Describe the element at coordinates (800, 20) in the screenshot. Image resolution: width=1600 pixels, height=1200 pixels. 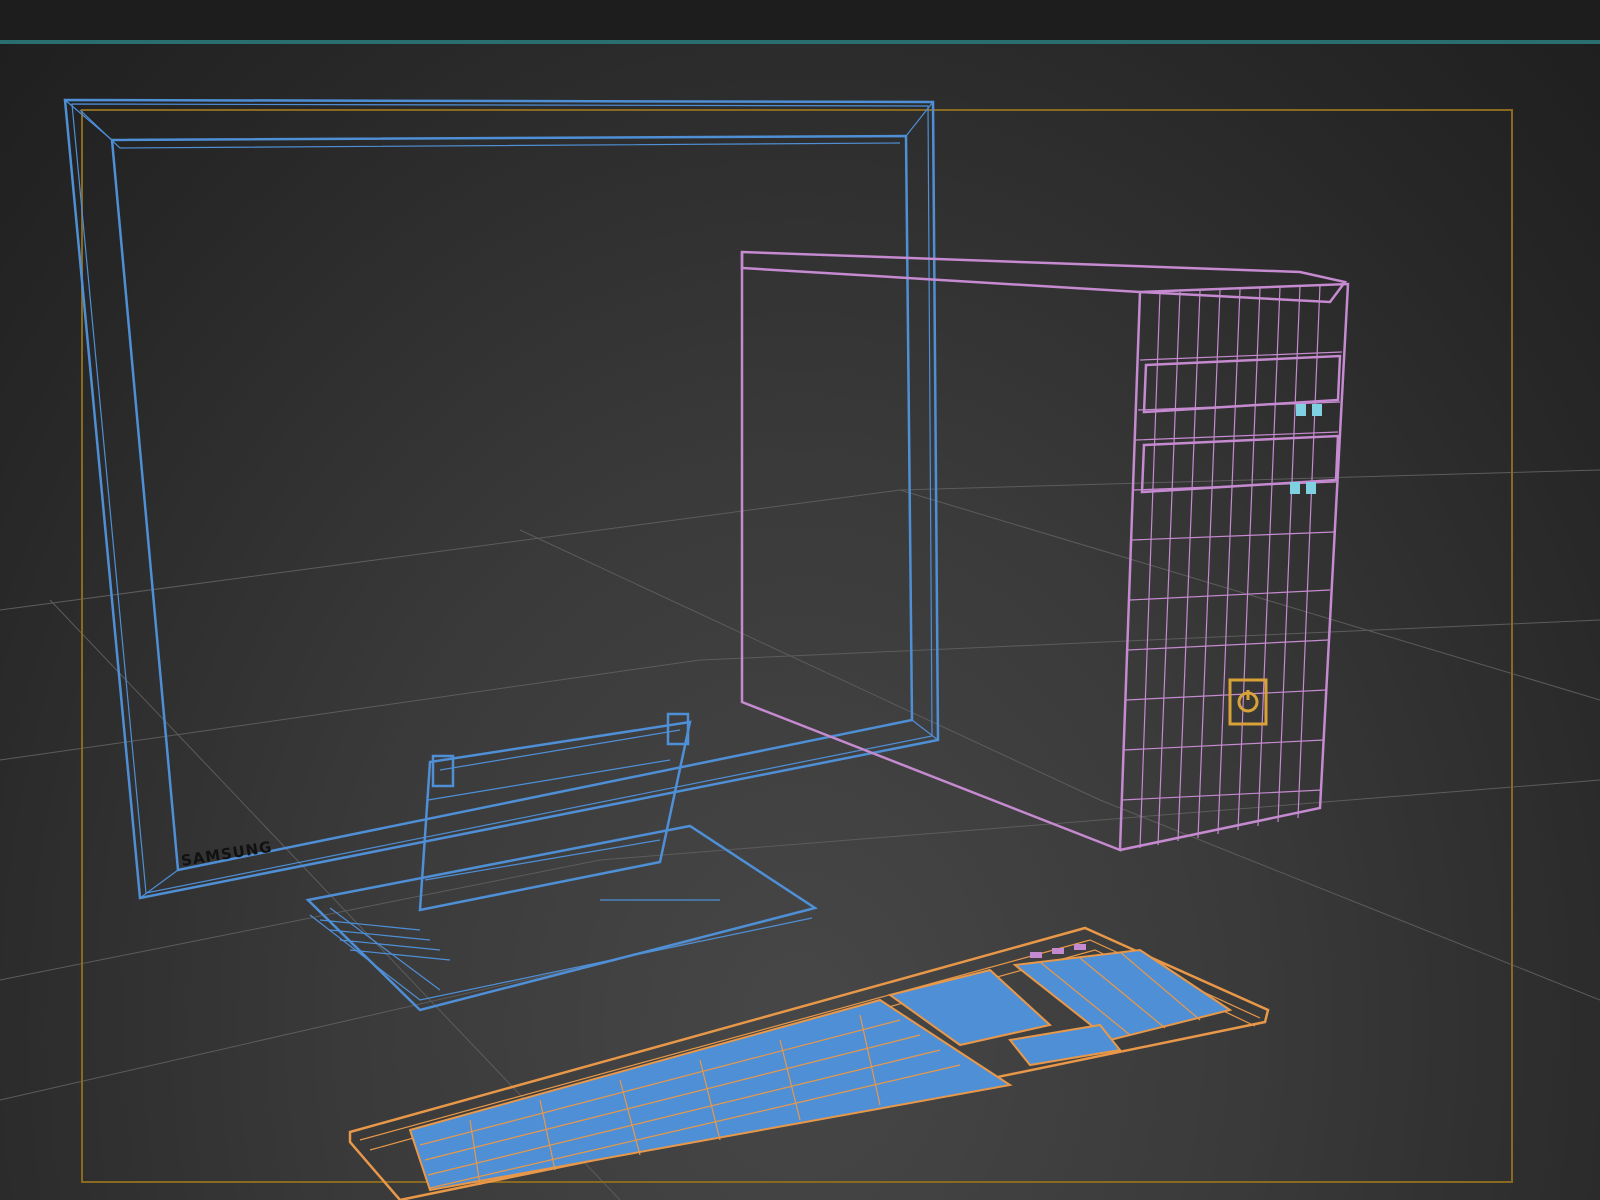
I see `viewport-toolbar` at that location.